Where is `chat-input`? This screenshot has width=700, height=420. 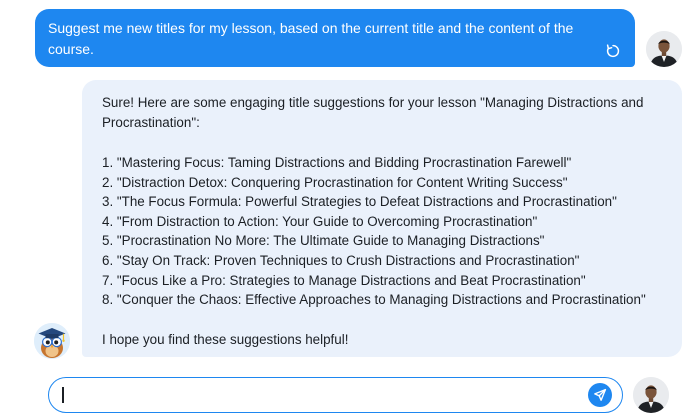
chat-input is located at coordinates (316, 395).